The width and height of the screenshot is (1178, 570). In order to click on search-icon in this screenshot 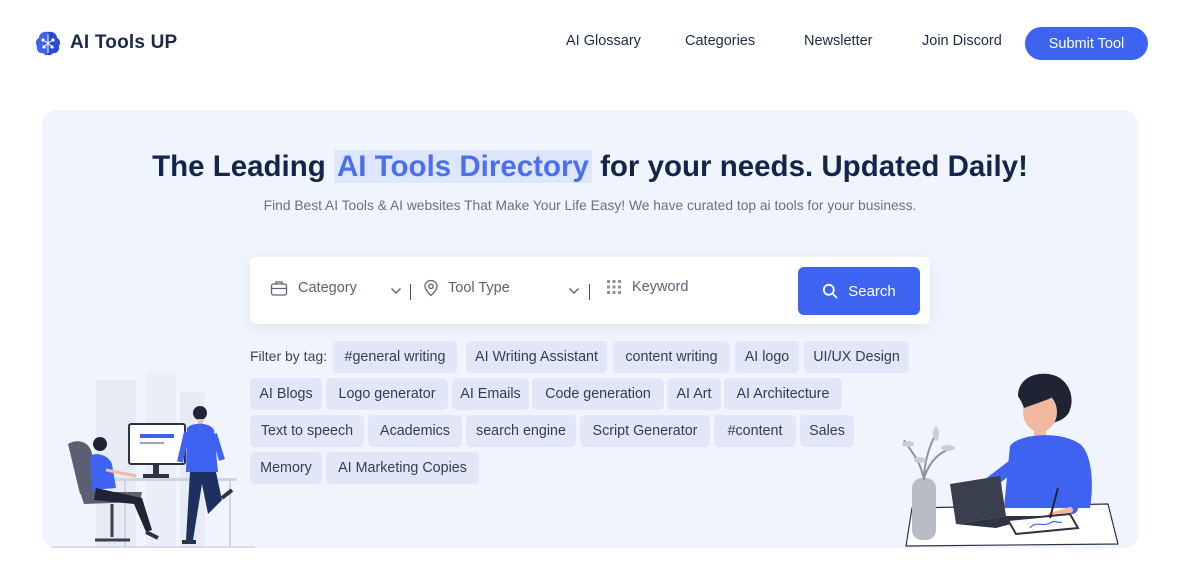, I will do `click(830, 291)`.